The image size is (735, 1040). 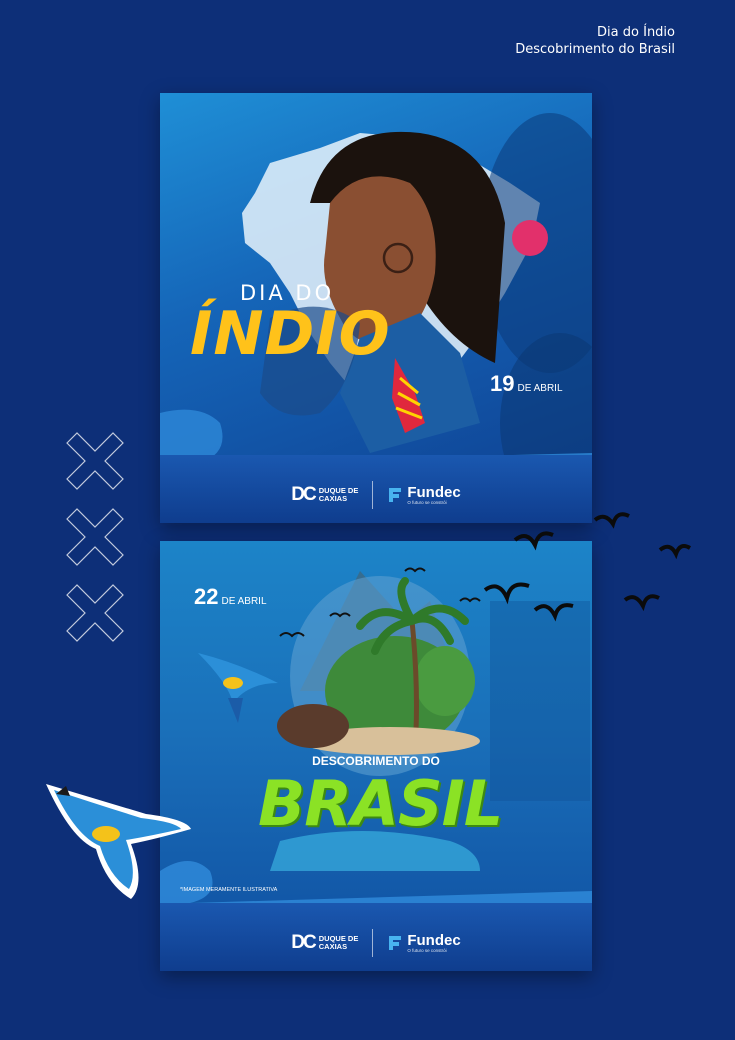 I want to click on date-number: 19, so click(x=502, y=383).